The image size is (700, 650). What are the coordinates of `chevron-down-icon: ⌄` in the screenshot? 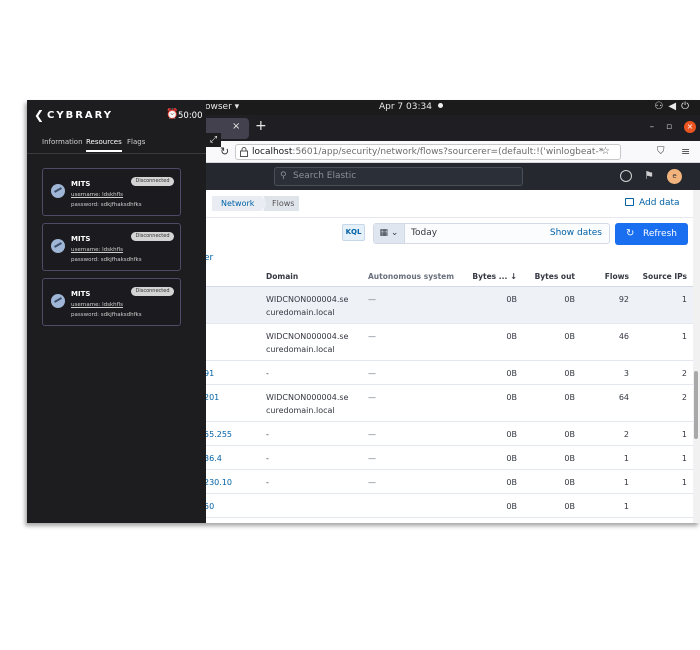 It's located at (394, 233).